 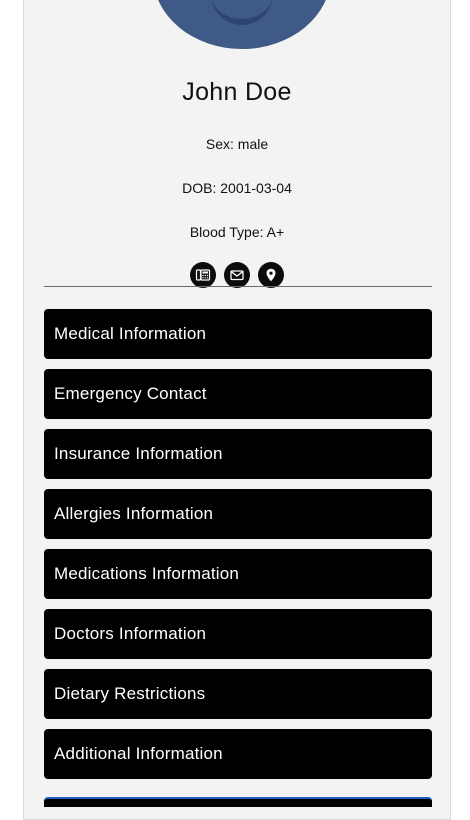 I want to click on profile-name: John Doe, so click(x=237, y=92).